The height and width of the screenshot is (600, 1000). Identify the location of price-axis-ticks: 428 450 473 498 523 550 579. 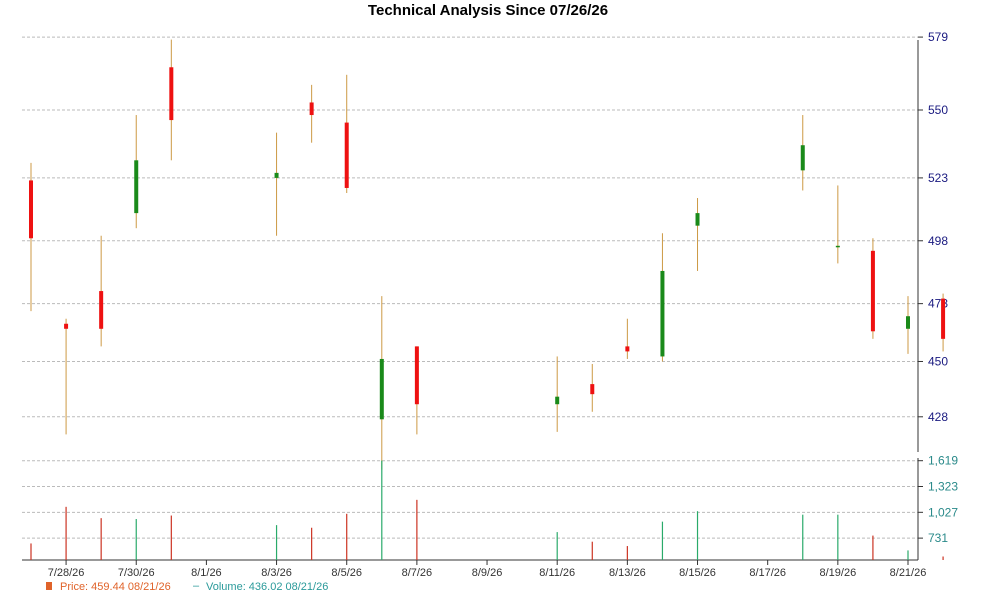
(933, 227).